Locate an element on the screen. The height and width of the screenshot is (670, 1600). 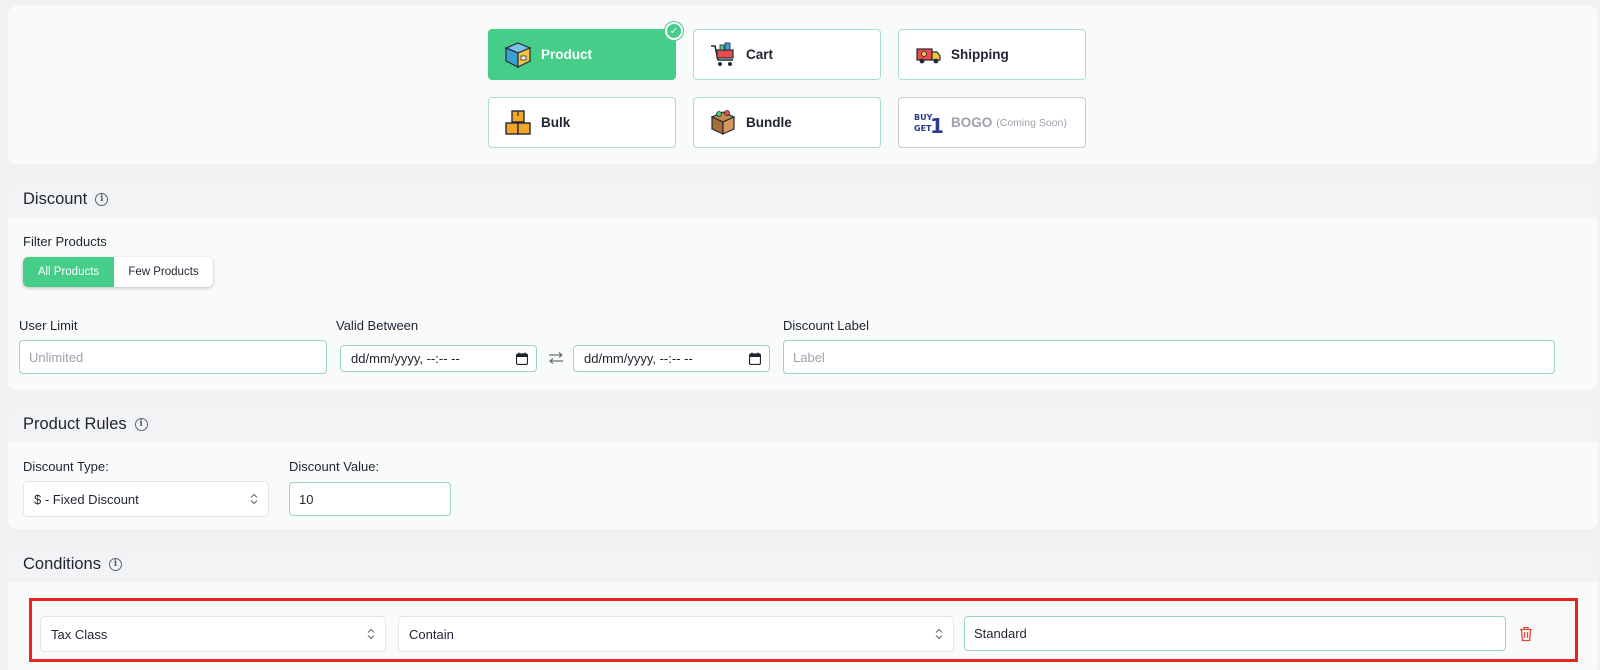
bulk-boxes-icon is located at coordinates (518, 122).